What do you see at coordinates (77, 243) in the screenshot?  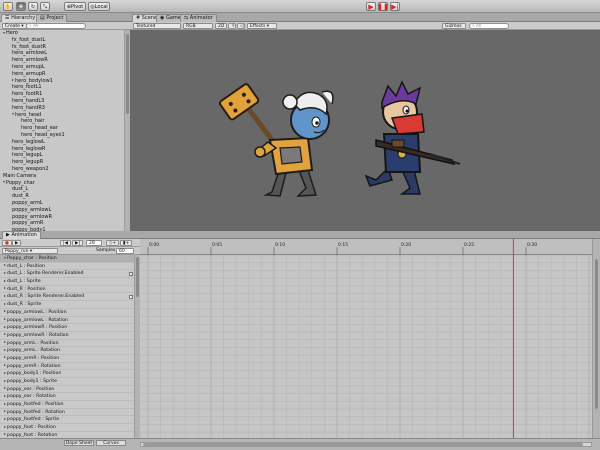 I see `next-keyframe-button: ▶|` at bounding box center [77, 243].